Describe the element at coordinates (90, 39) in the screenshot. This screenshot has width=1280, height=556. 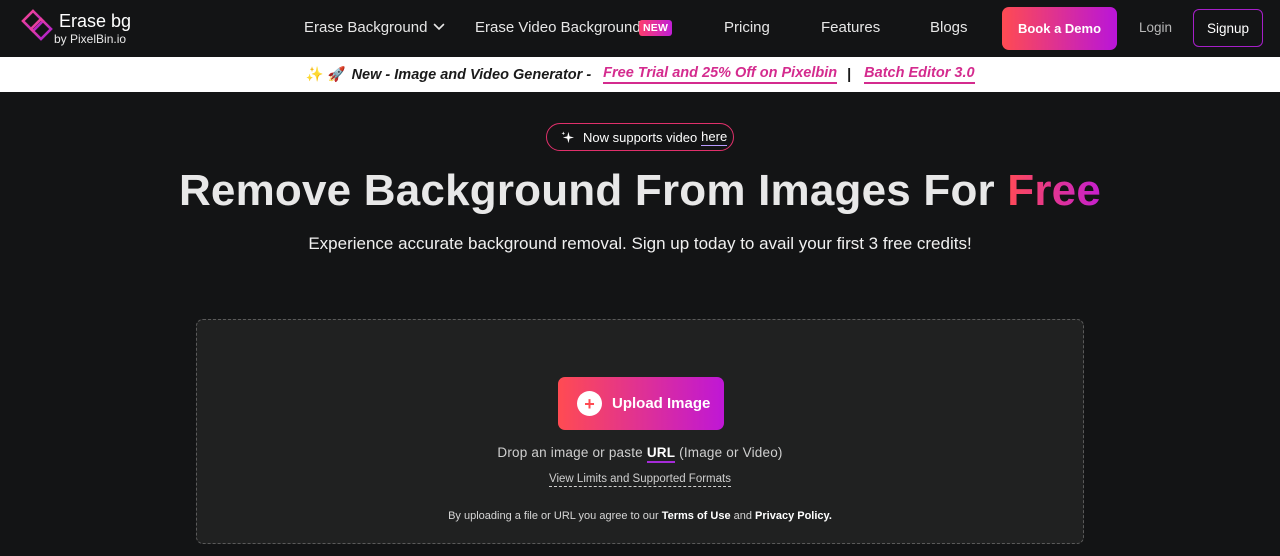
I see `brand-subtitle: by PixelBin.io` at that location.